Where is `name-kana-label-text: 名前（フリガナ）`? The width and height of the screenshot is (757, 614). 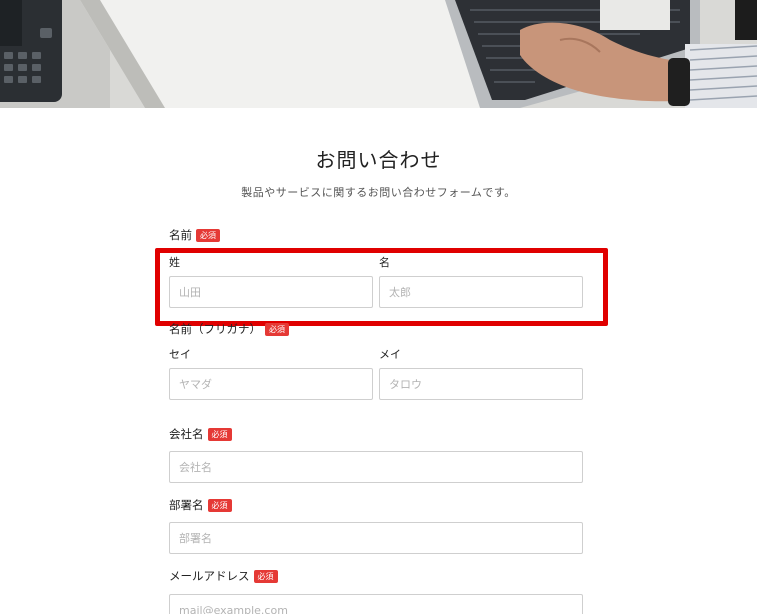
name-kana-label-text: 名前（フリガナ） is located at coordinates (215, 329).